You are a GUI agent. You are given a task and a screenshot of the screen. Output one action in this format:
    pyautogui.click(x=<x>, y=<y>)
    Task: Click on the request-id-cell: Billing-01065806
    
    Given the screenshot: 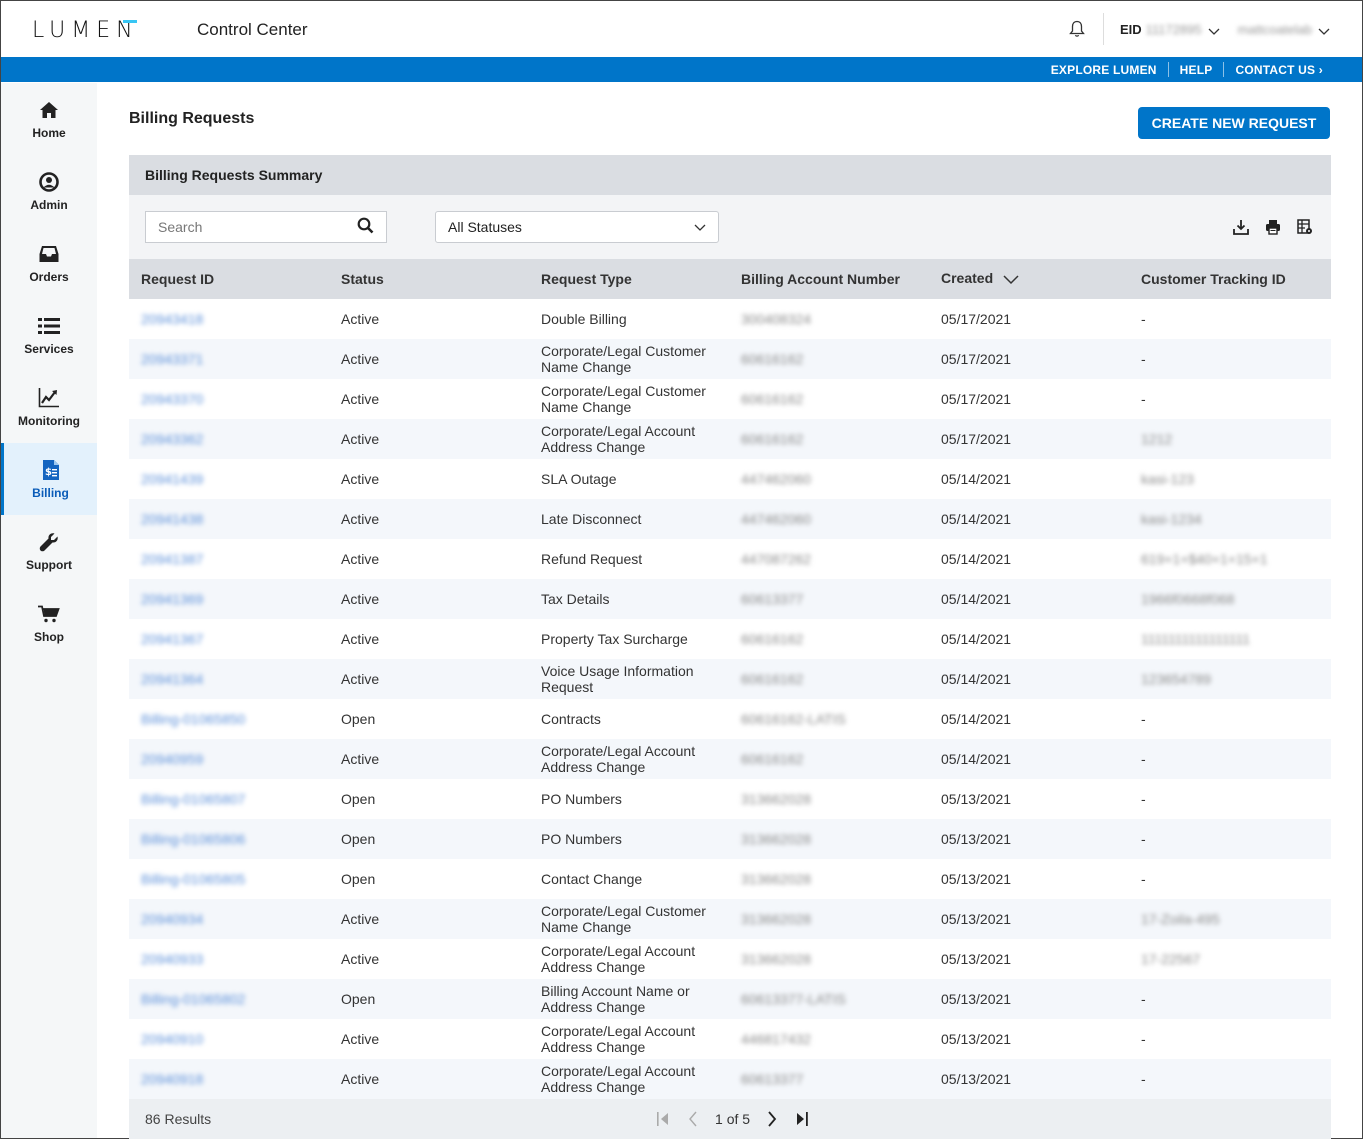 What is the action you would take?
    pyautogui.click(x=229, y=839)
    